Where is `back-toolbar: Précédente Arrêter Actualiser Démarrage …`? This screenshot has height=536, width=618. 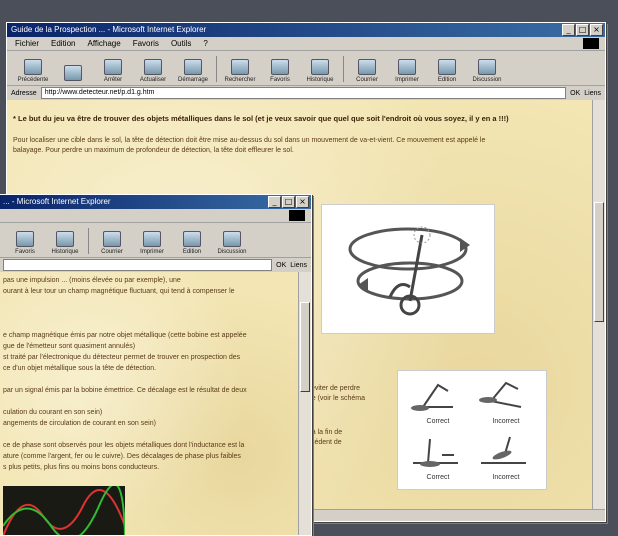 back-toolbar: Précédente Arrêter Actualiser Démarrage … is located at coordinates (306, 68).